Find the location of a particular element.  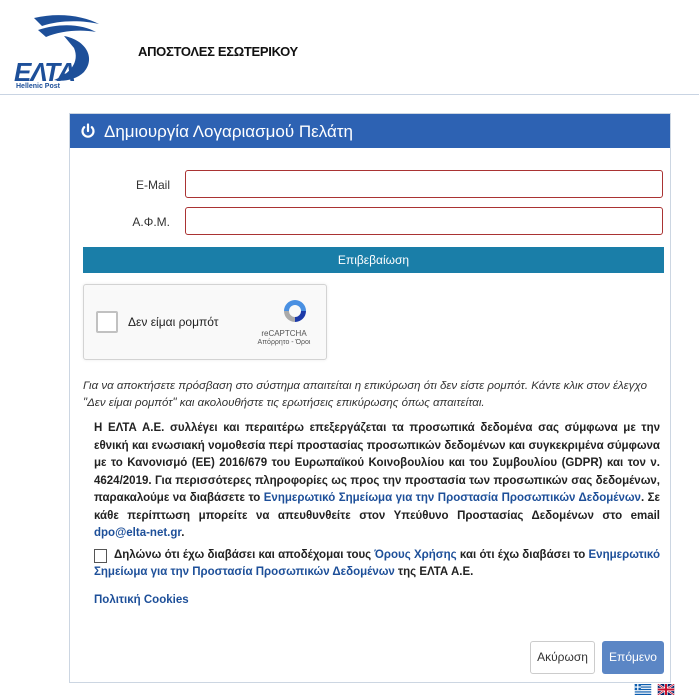

language-switcher is located at coordinates (654, 691).